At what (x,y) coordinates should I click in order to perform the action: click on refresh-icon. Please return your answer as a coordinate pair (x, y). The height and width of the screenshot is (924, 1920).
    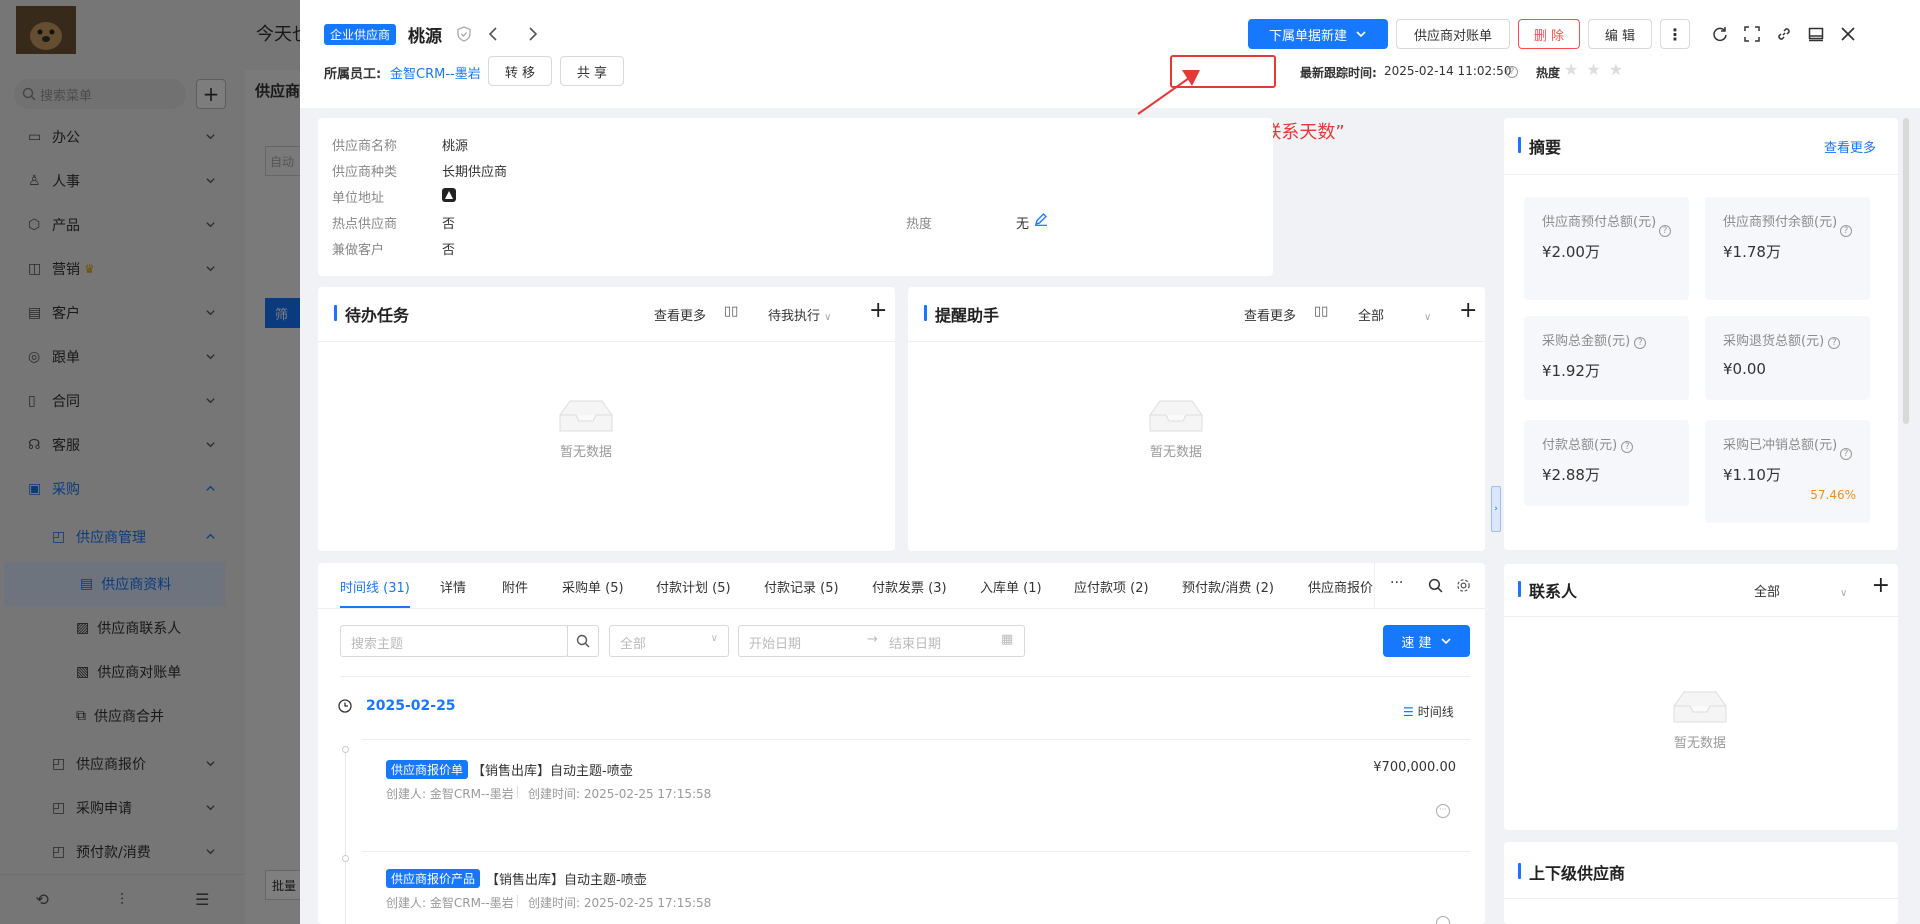
    Looking at the image, I should click on (1720, 34).